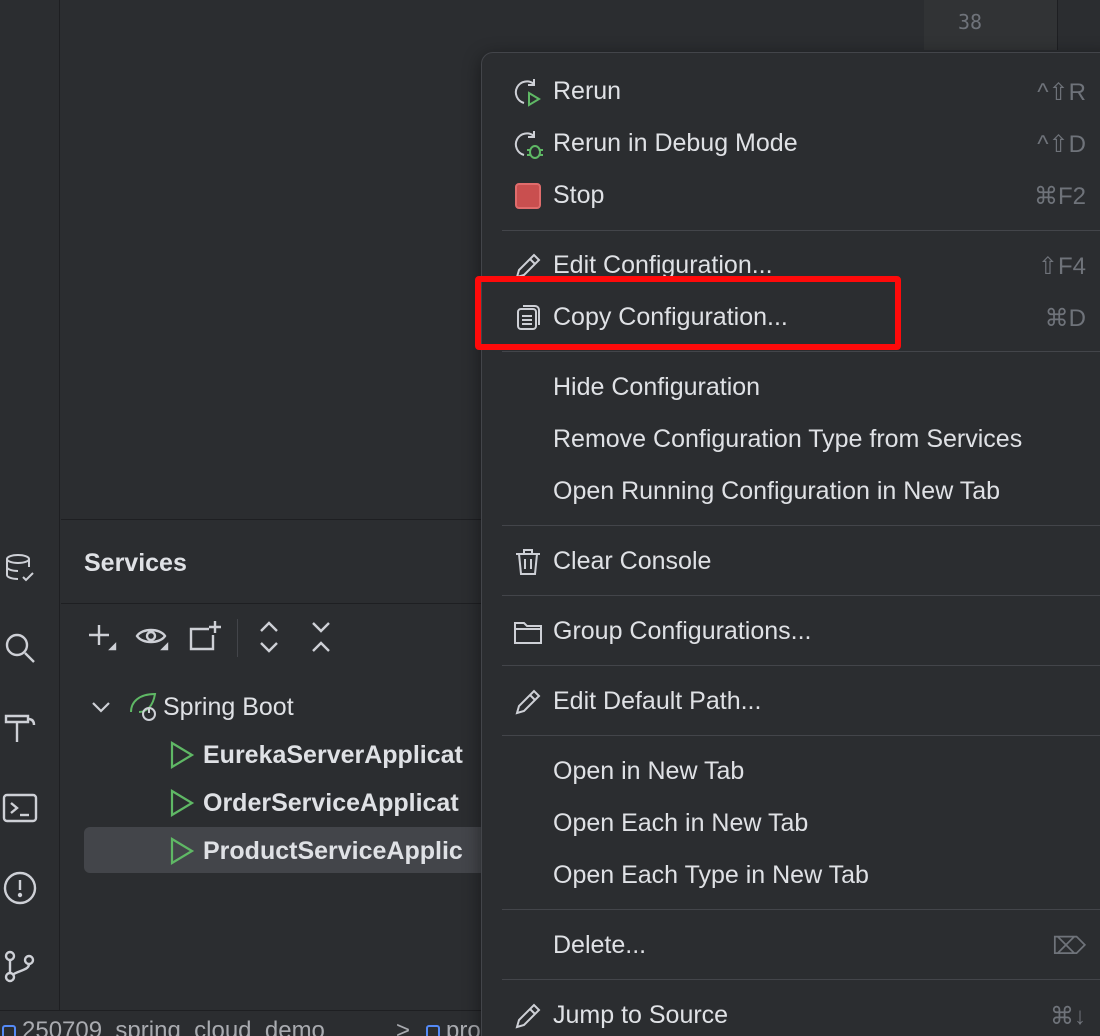 The width and height of the screenshot is (1100, 1036). I want to click on menu-item-label: Remove Configuration Type from Services, so click(788, 439).